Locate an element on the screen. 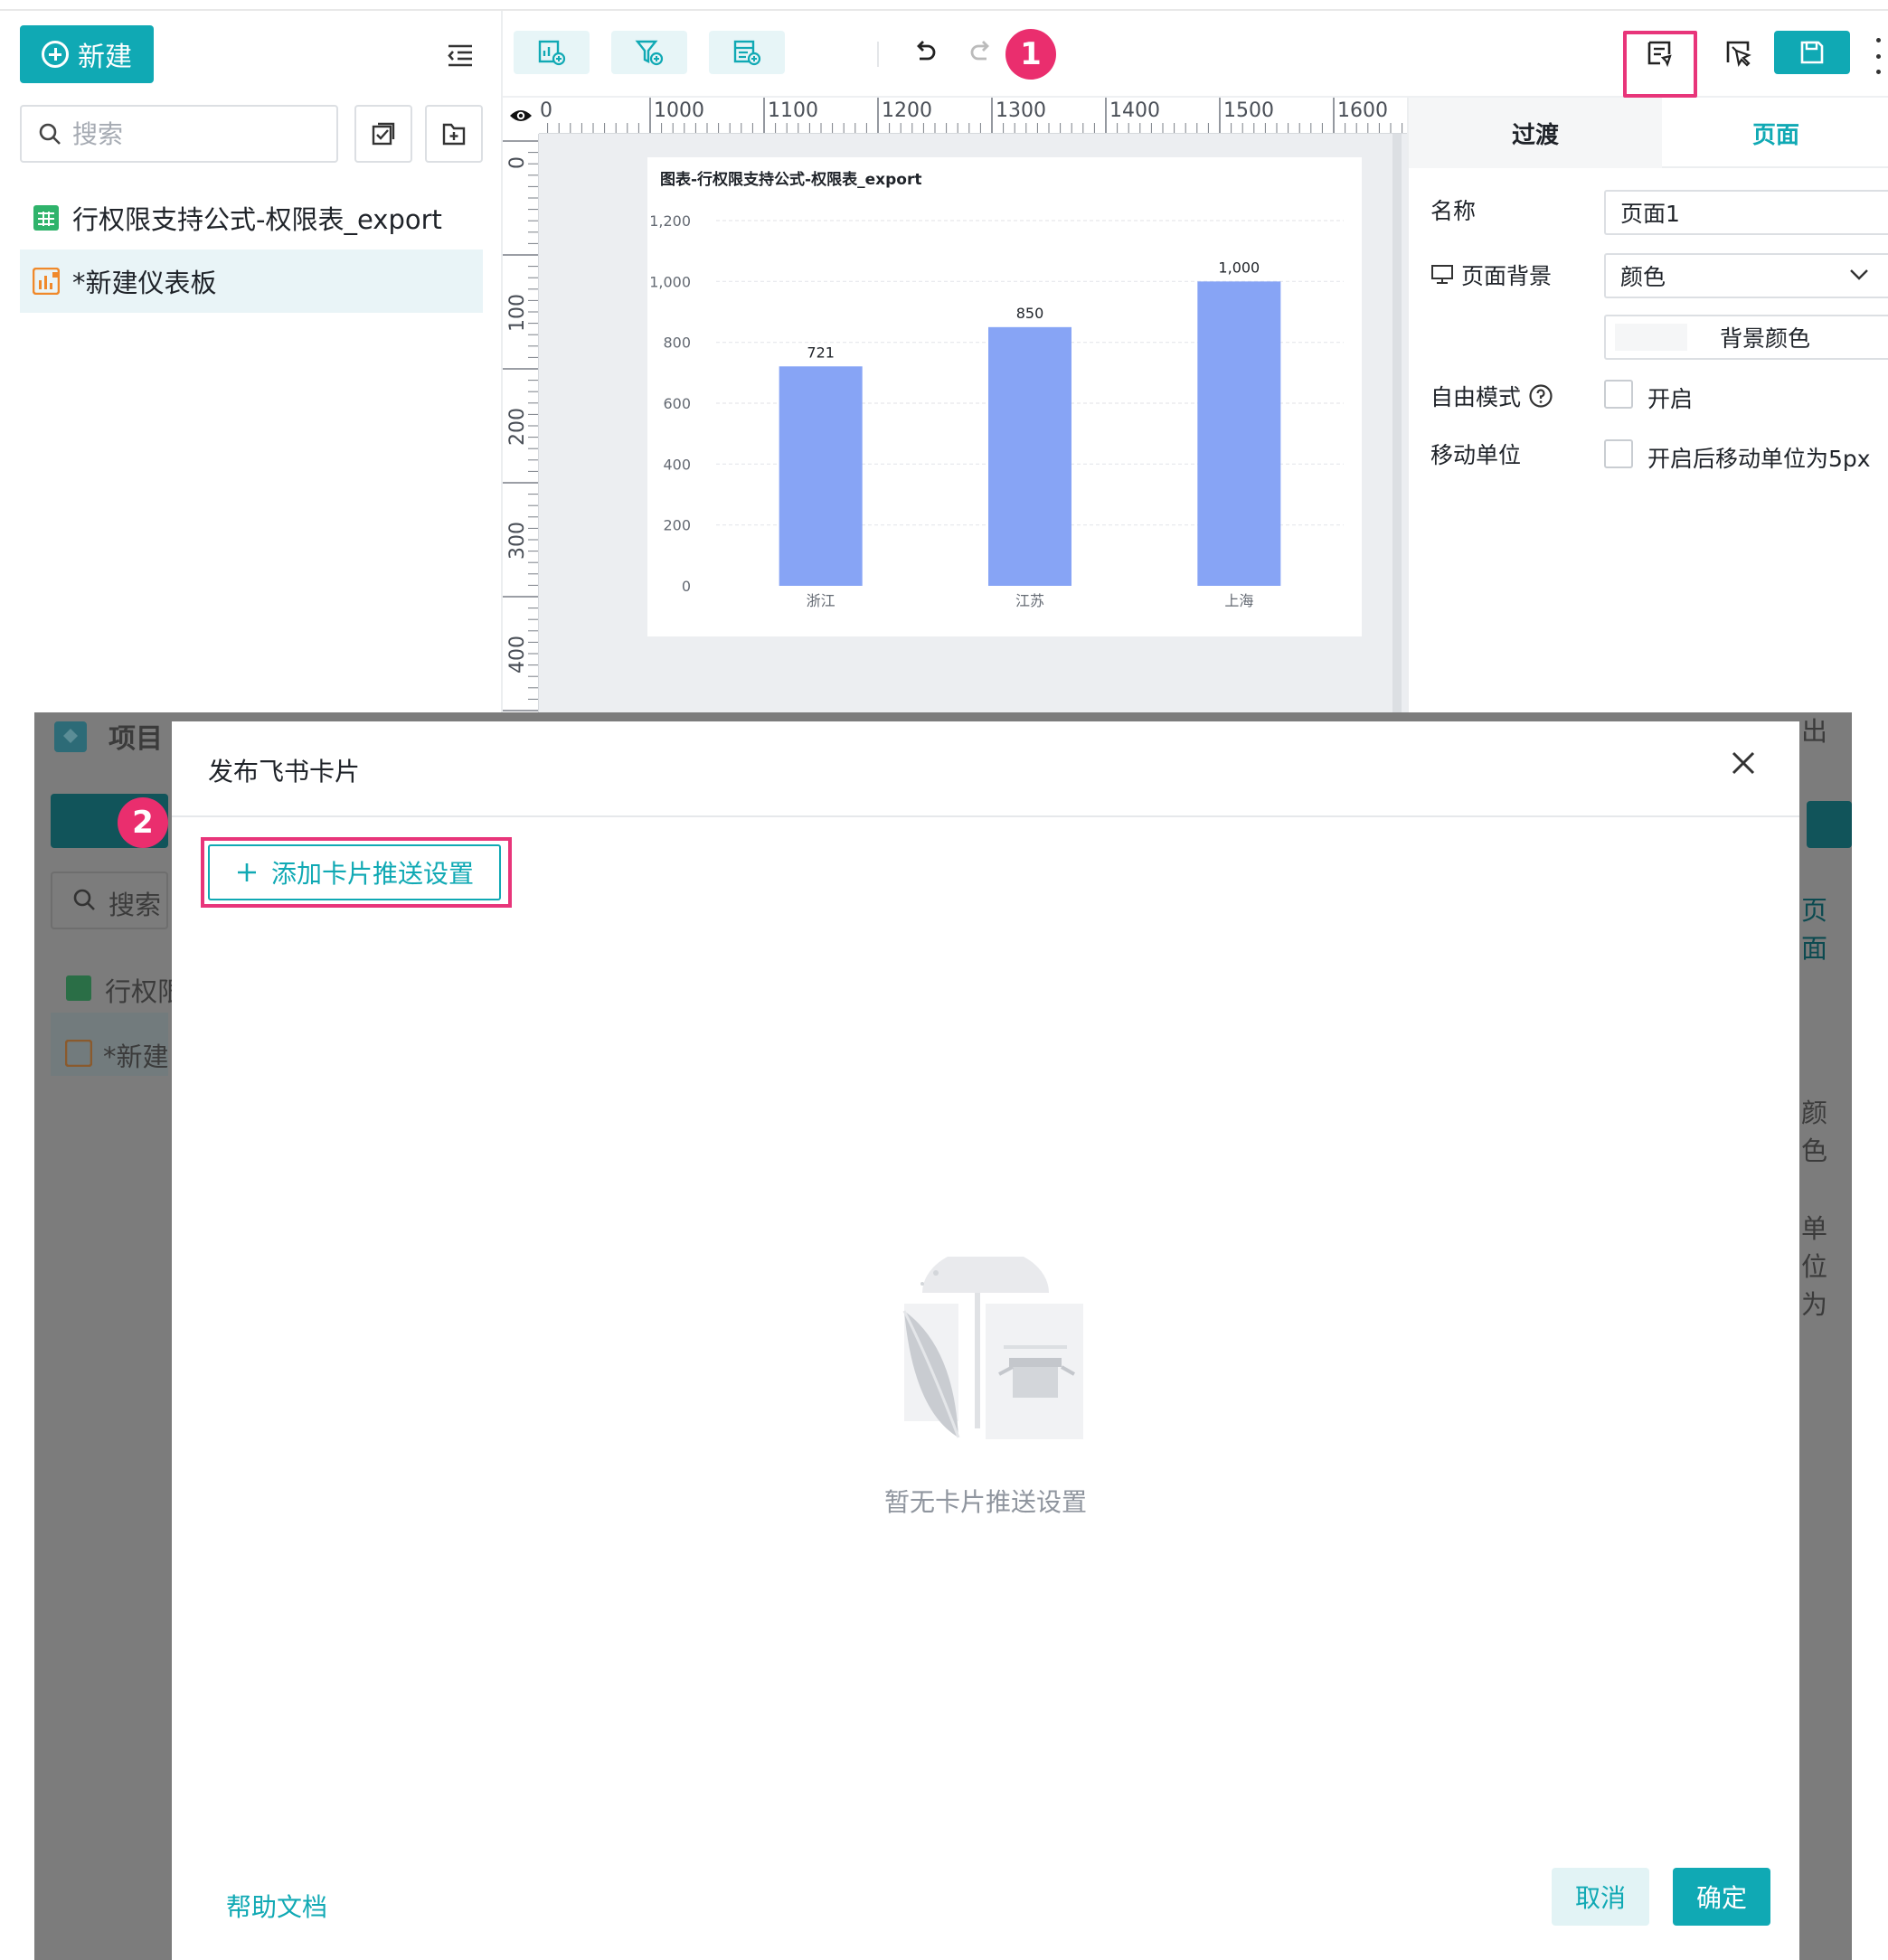 This screenshot has height=1960, width=1888. confirm-button: 确定 is located at coordinates (1721, 1897).